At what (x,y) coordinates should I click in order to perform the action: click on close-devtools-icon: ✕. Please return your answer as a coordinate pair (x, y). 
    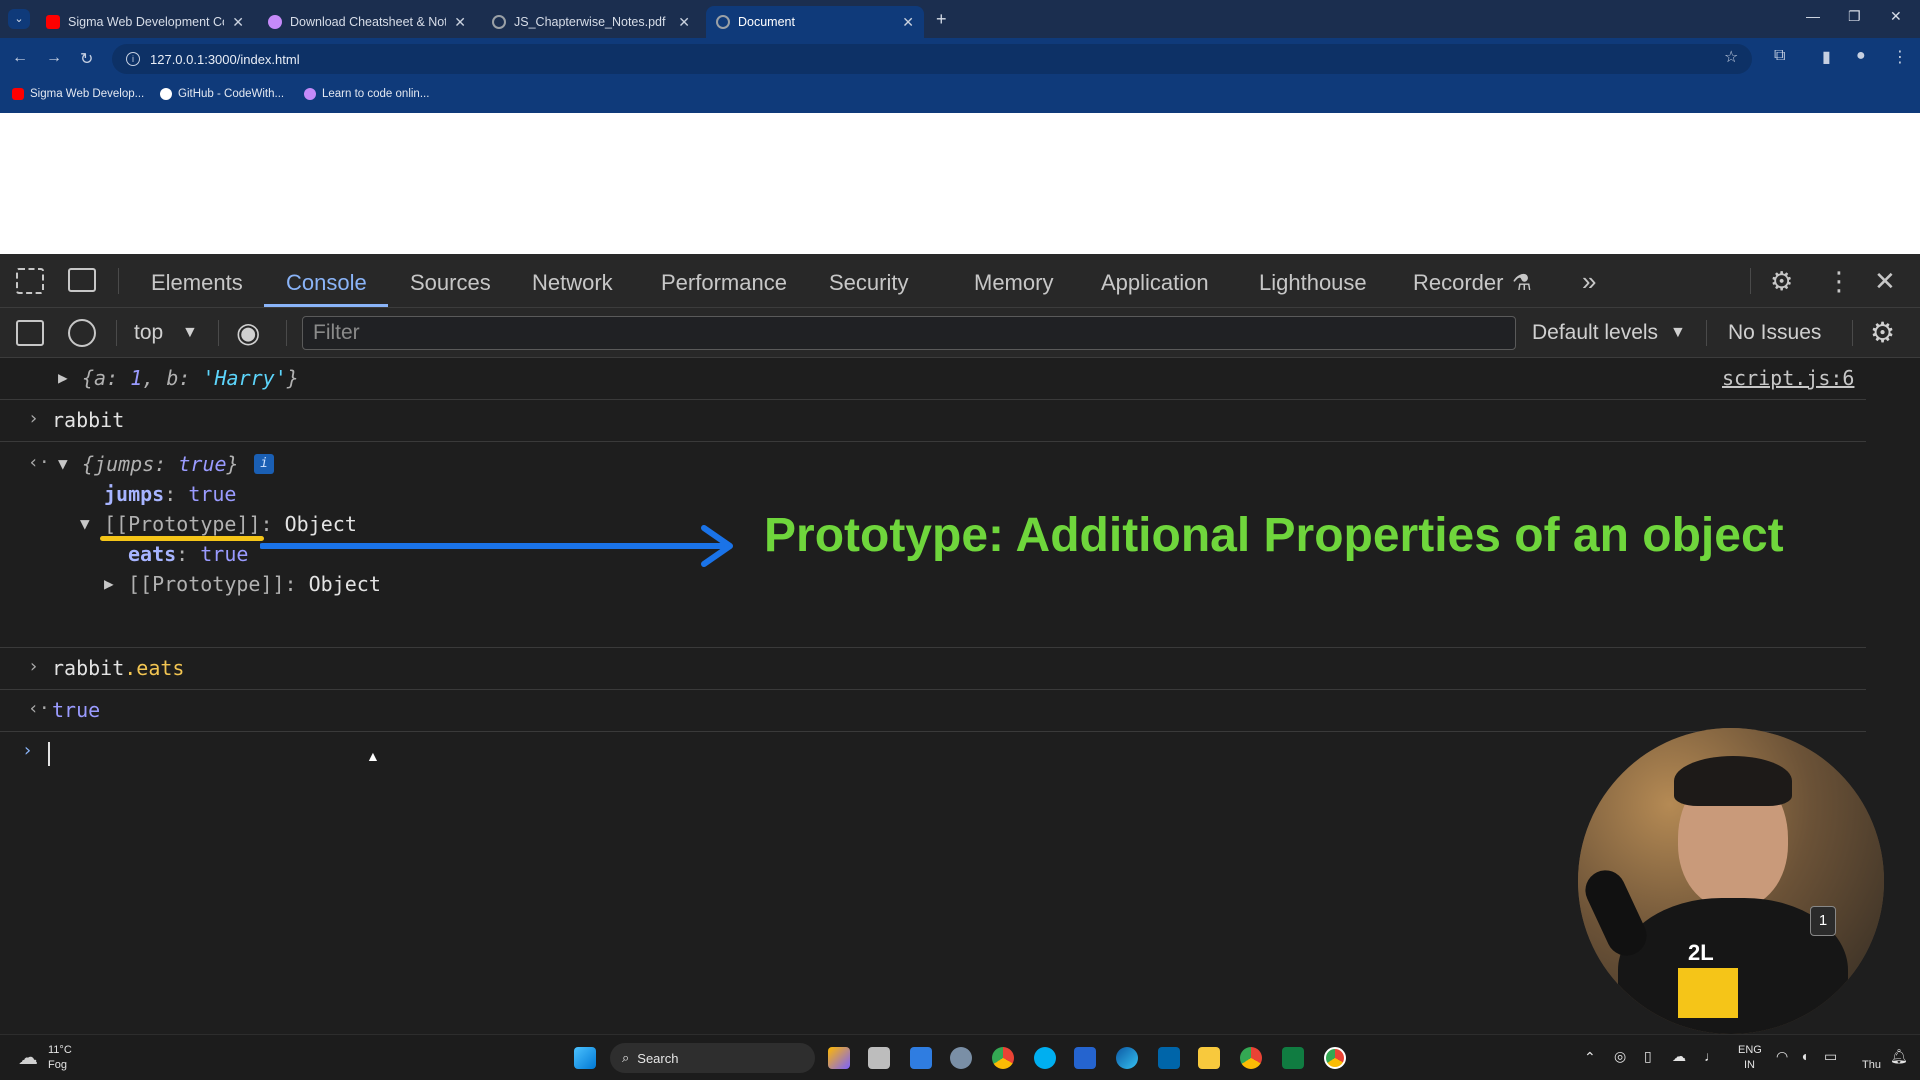
    Looking at the image, I should click on (1885, 281).